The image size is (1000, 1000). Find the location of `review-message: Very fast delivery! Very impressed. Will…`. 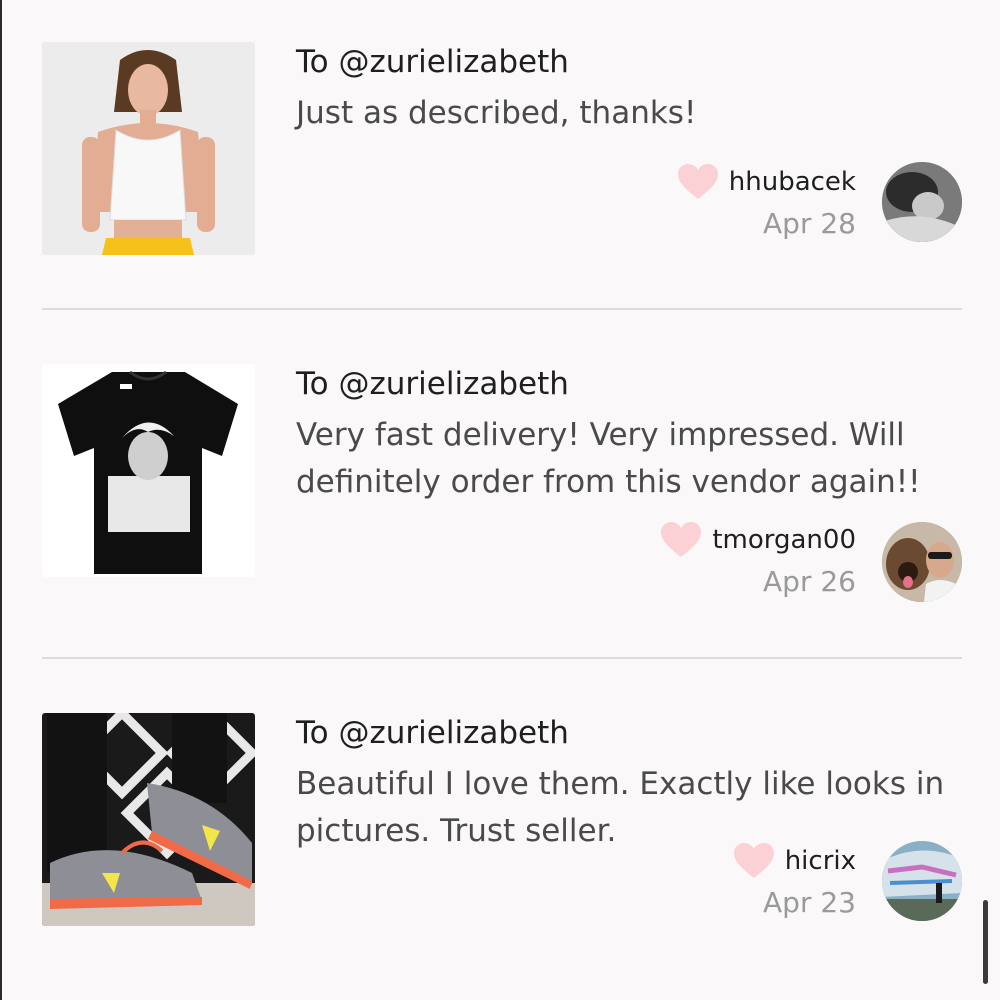

review-message: Very fast delivery! Very impressed. Will… is located at coordinates (608, 458).